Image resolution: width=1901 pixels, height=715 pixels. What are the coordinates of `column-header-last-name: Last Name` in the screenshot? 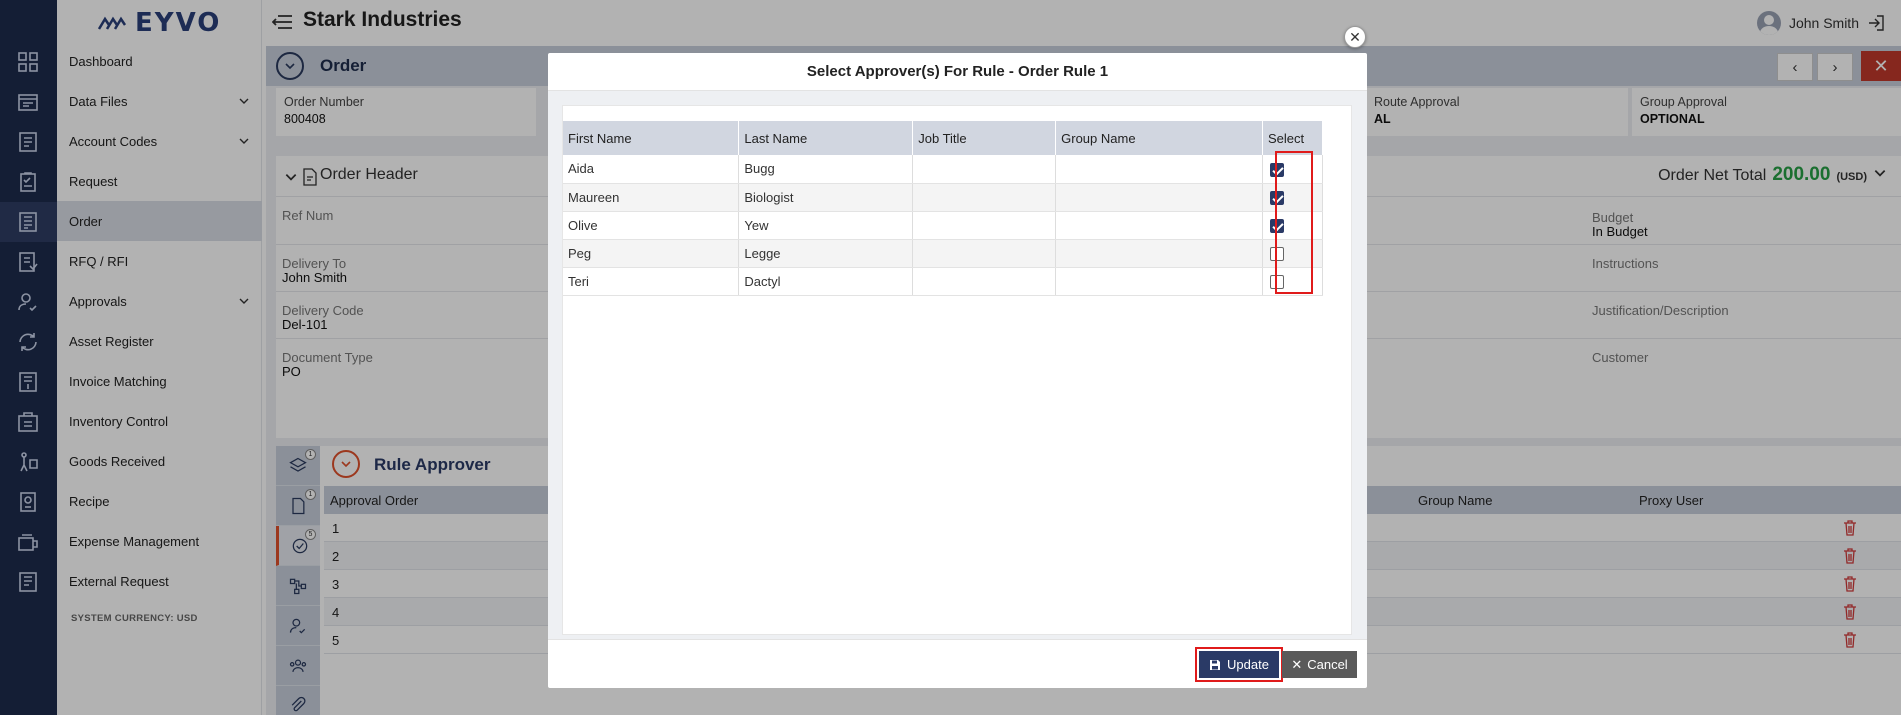 It's located at (826, 138).